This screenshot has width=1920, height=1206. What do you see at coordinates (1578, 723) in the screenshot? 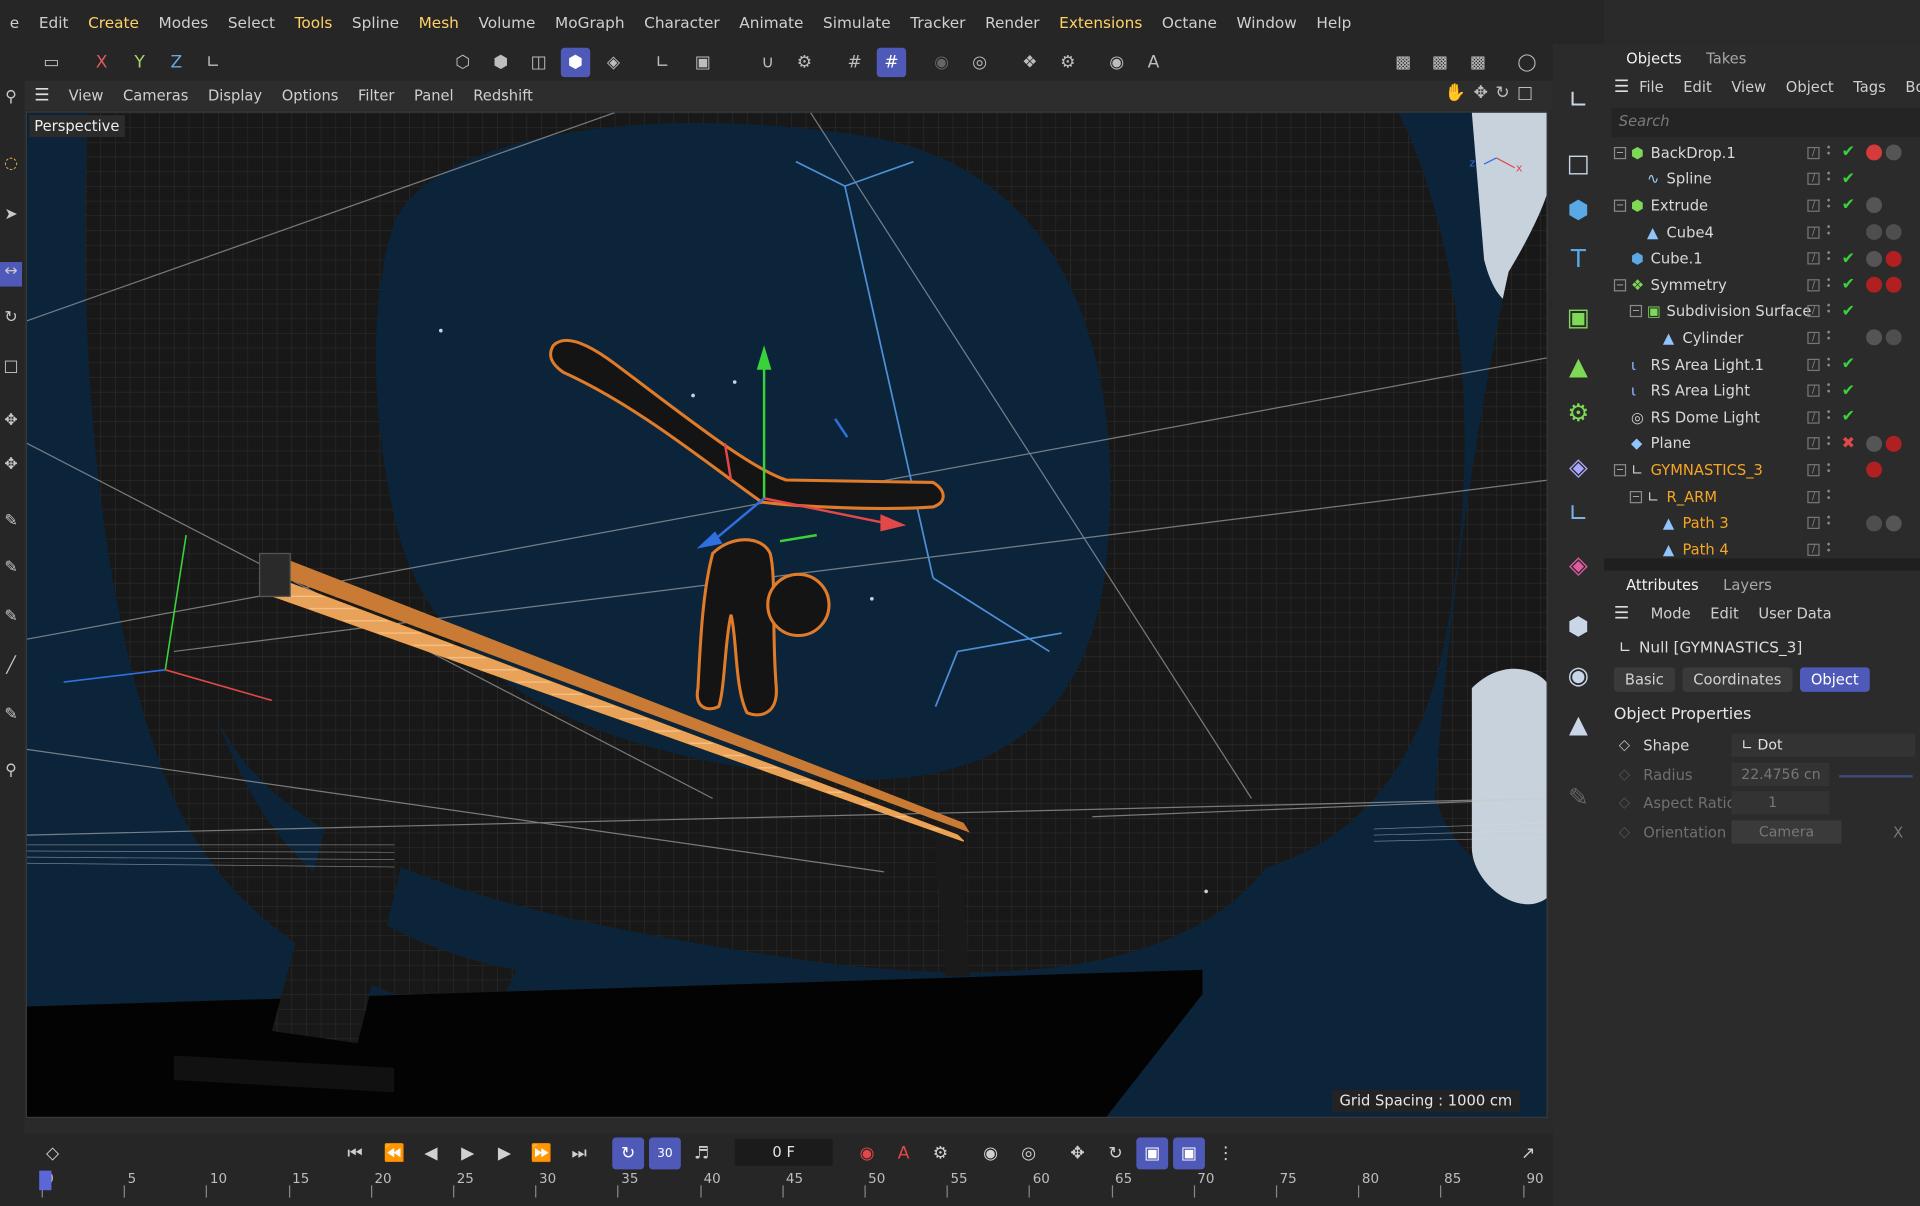
I see `light-icon: ▲` at bounding box center [1578, 723].